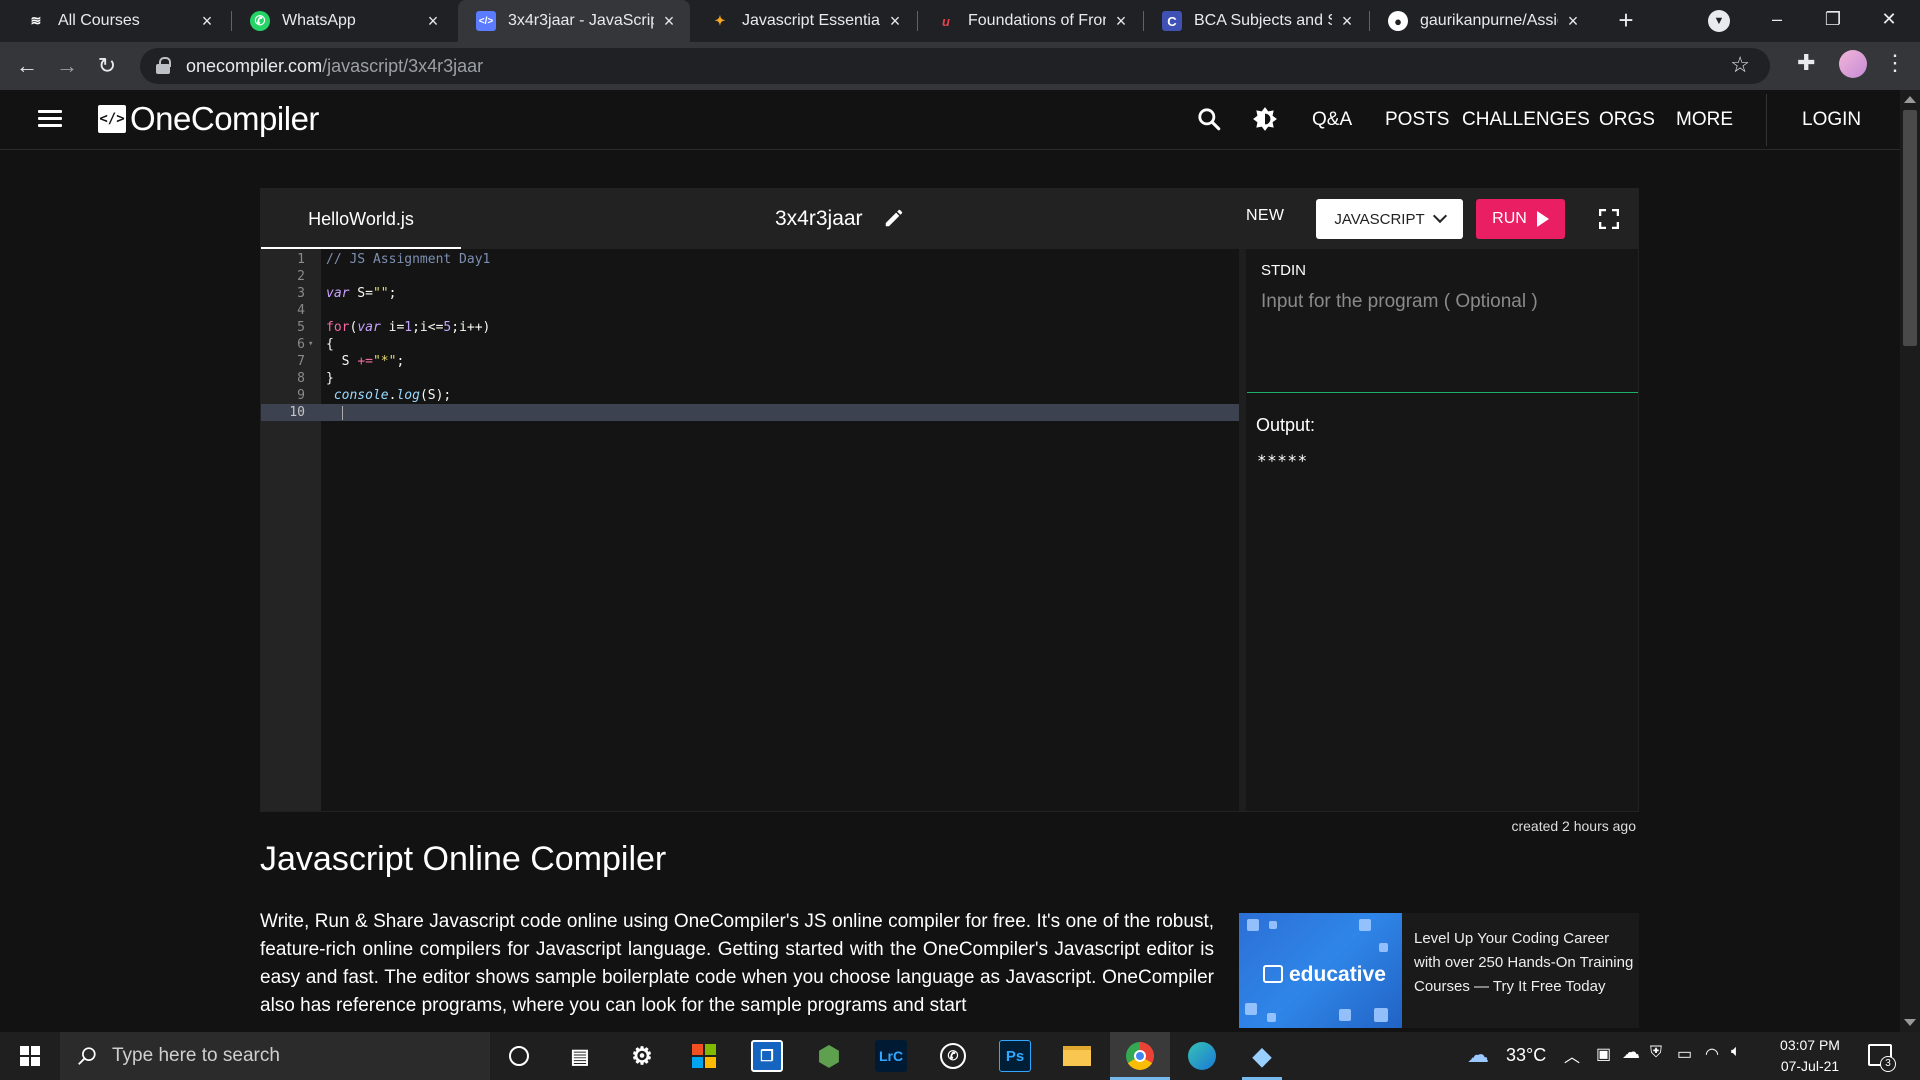 The width and height of the screenshot is (1920, 1080). Describe the element at coordinates (99, 20) in the screenshot. I see `tab-title: All Courses` at that location.